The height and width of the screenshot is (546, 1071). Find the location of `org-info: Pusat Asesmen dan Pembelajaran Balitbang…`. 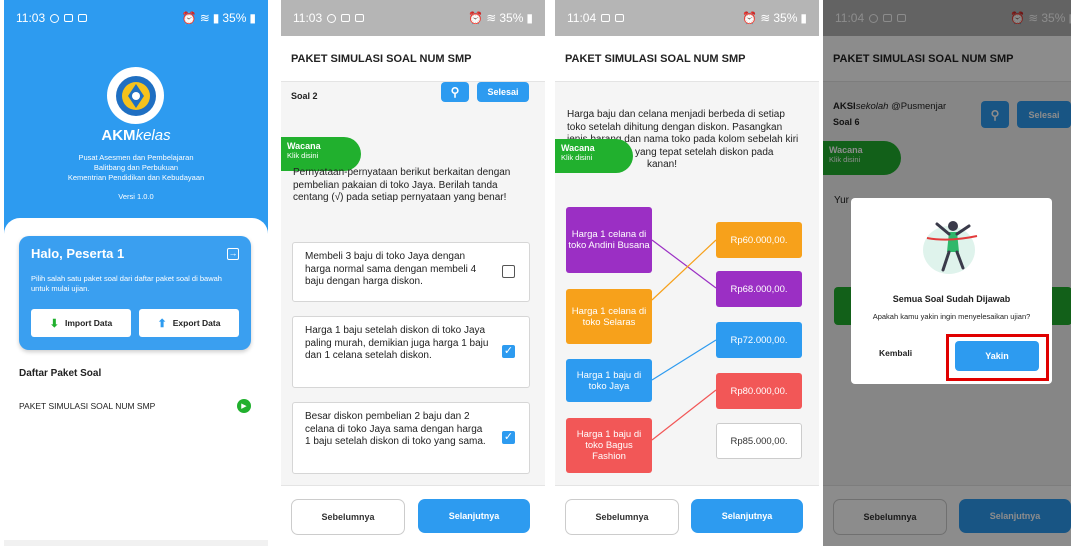

org-info: Pusat Asesmen dan Pembelajaran Balitbang… is located at coordinates (136, 168).